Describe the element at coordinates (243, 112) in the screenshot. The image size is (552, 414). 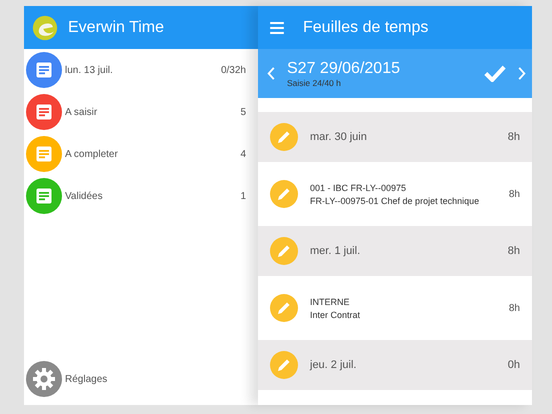
I see `item-count: 5` at that location.